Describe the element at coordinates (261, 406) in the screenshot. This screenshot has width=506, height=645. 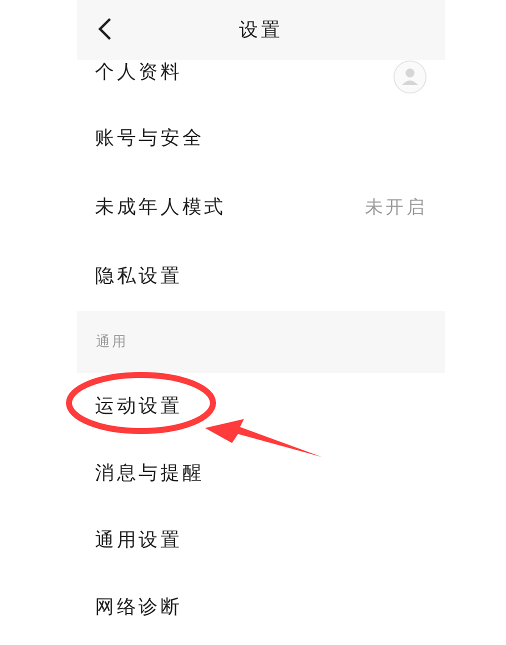
I see `settings-row: 运动设置` at that location.